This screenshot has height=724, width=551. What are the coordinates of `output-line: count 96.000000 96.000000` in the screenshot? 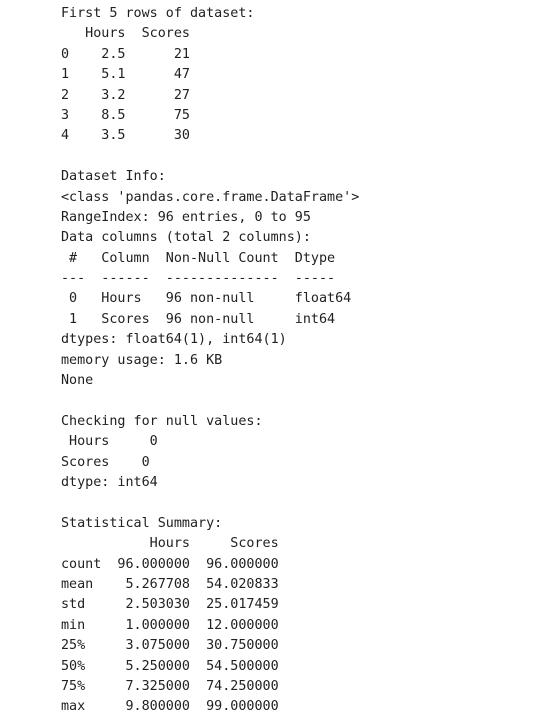 It's located at (170, 564).